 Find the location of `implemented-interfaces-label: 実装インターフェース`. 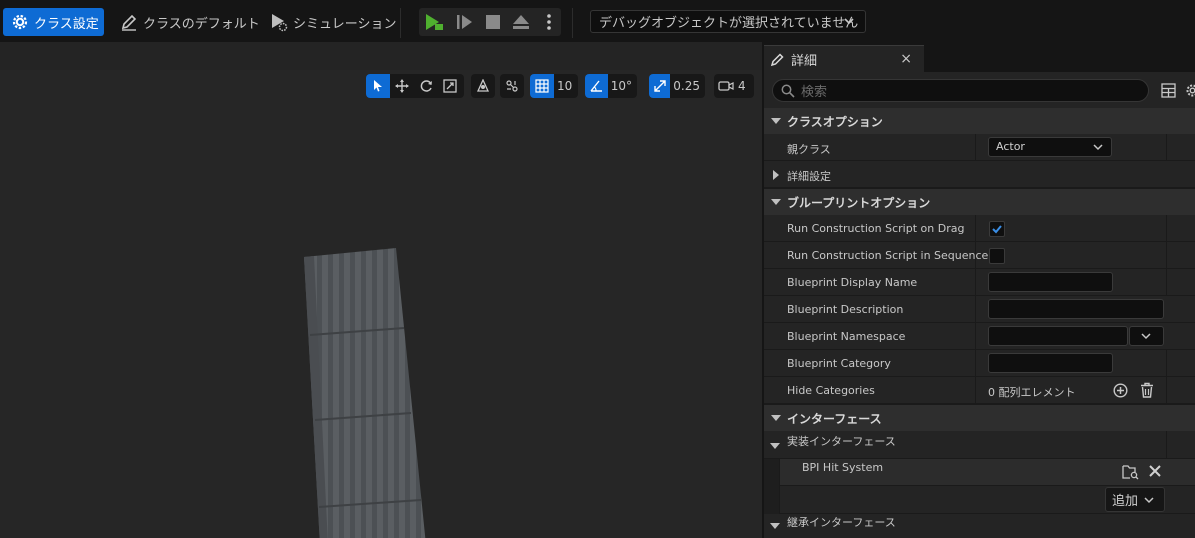

implemented-interfaces-label: 実装インターフェース is located at coordinates (841, 441).